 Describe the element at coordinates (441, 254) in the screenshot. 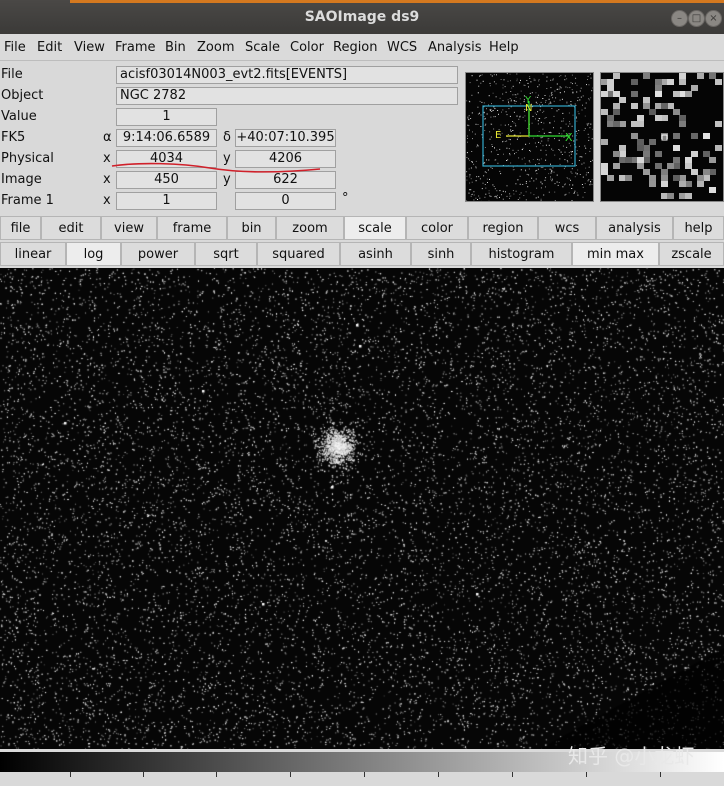

I see `button-sinh: sinh` at that location.